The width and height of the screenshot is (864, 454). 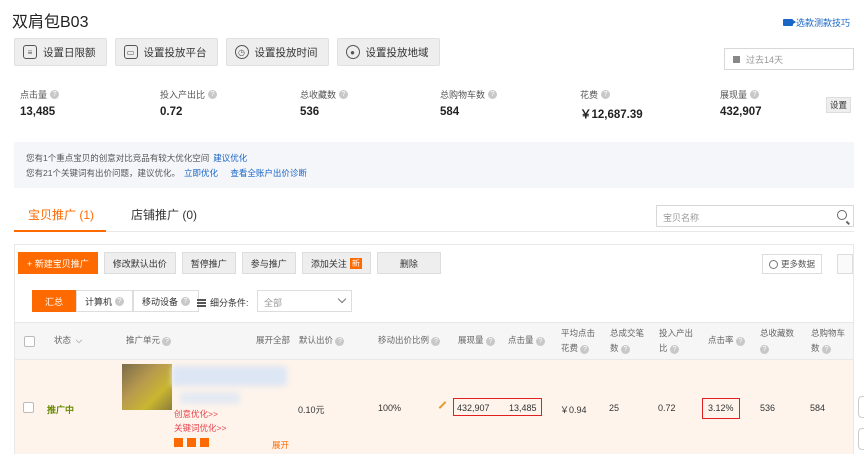 I want to click on row-status: 推广中, so click(x=61, y=410).